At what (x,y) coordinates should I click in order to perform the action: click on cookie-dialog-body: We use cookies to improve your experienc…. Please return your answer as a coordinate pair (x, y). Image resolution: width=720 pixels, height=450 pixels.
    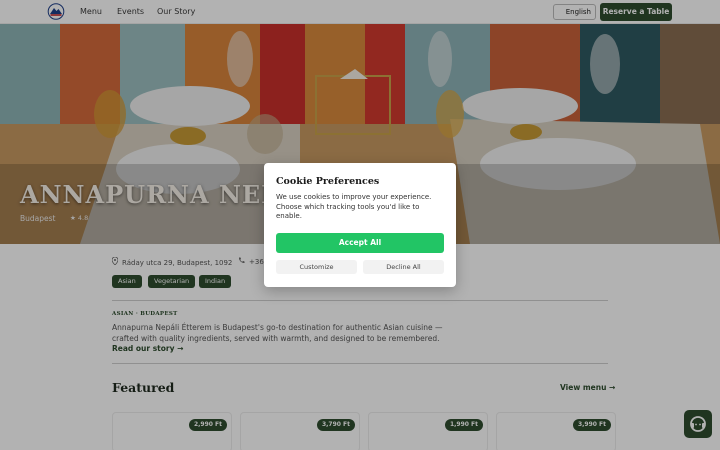
    Looking at the image, I should click on (354, 207).